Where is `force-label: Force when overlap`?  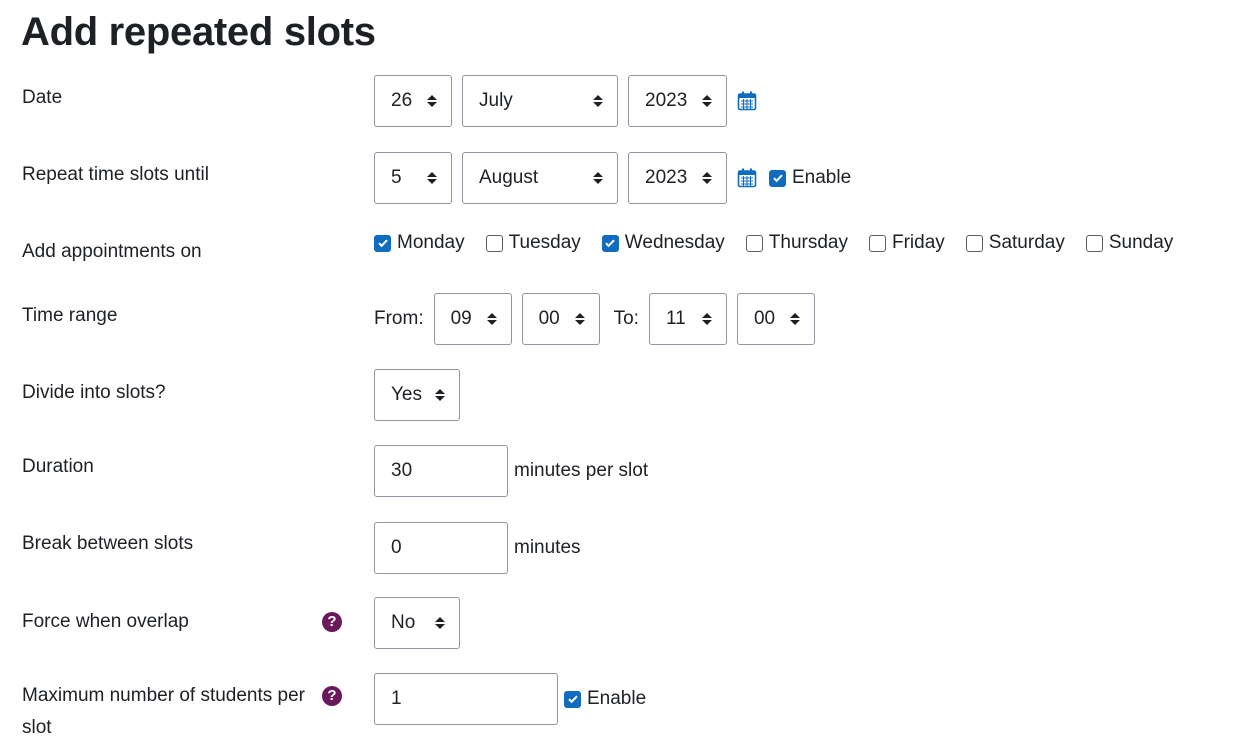 force-label: Force when overlap is located at coordinates (105, 621).